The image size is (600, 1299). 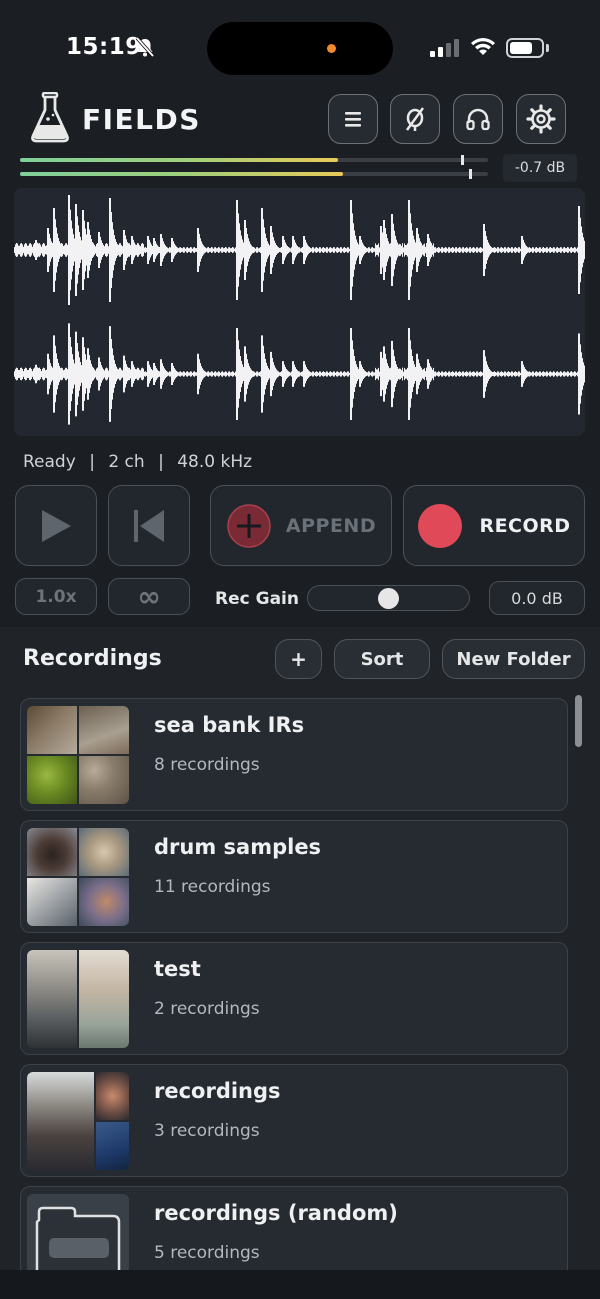 What do you see at coordinates (49, 462) in the screenshot?
I see `status-text: Ready` at bounding box center [49, 462].